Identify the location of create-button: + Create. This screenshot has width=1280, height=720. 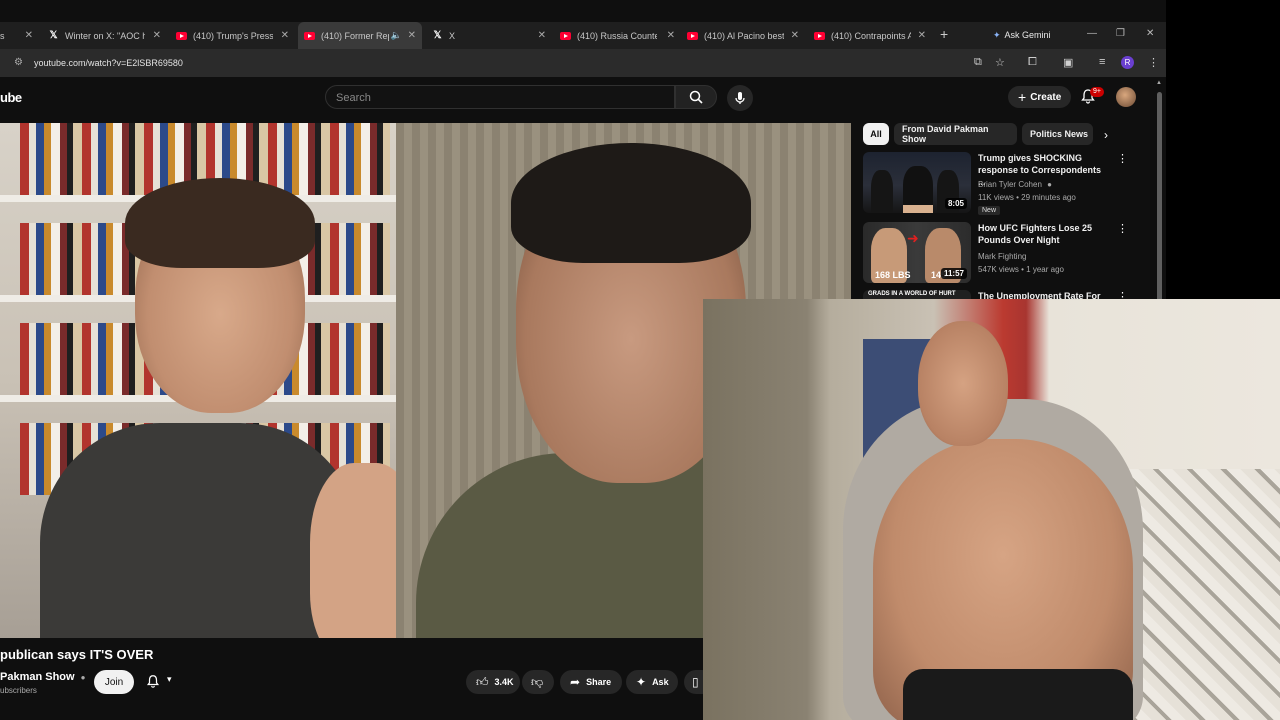
(1040, 97).